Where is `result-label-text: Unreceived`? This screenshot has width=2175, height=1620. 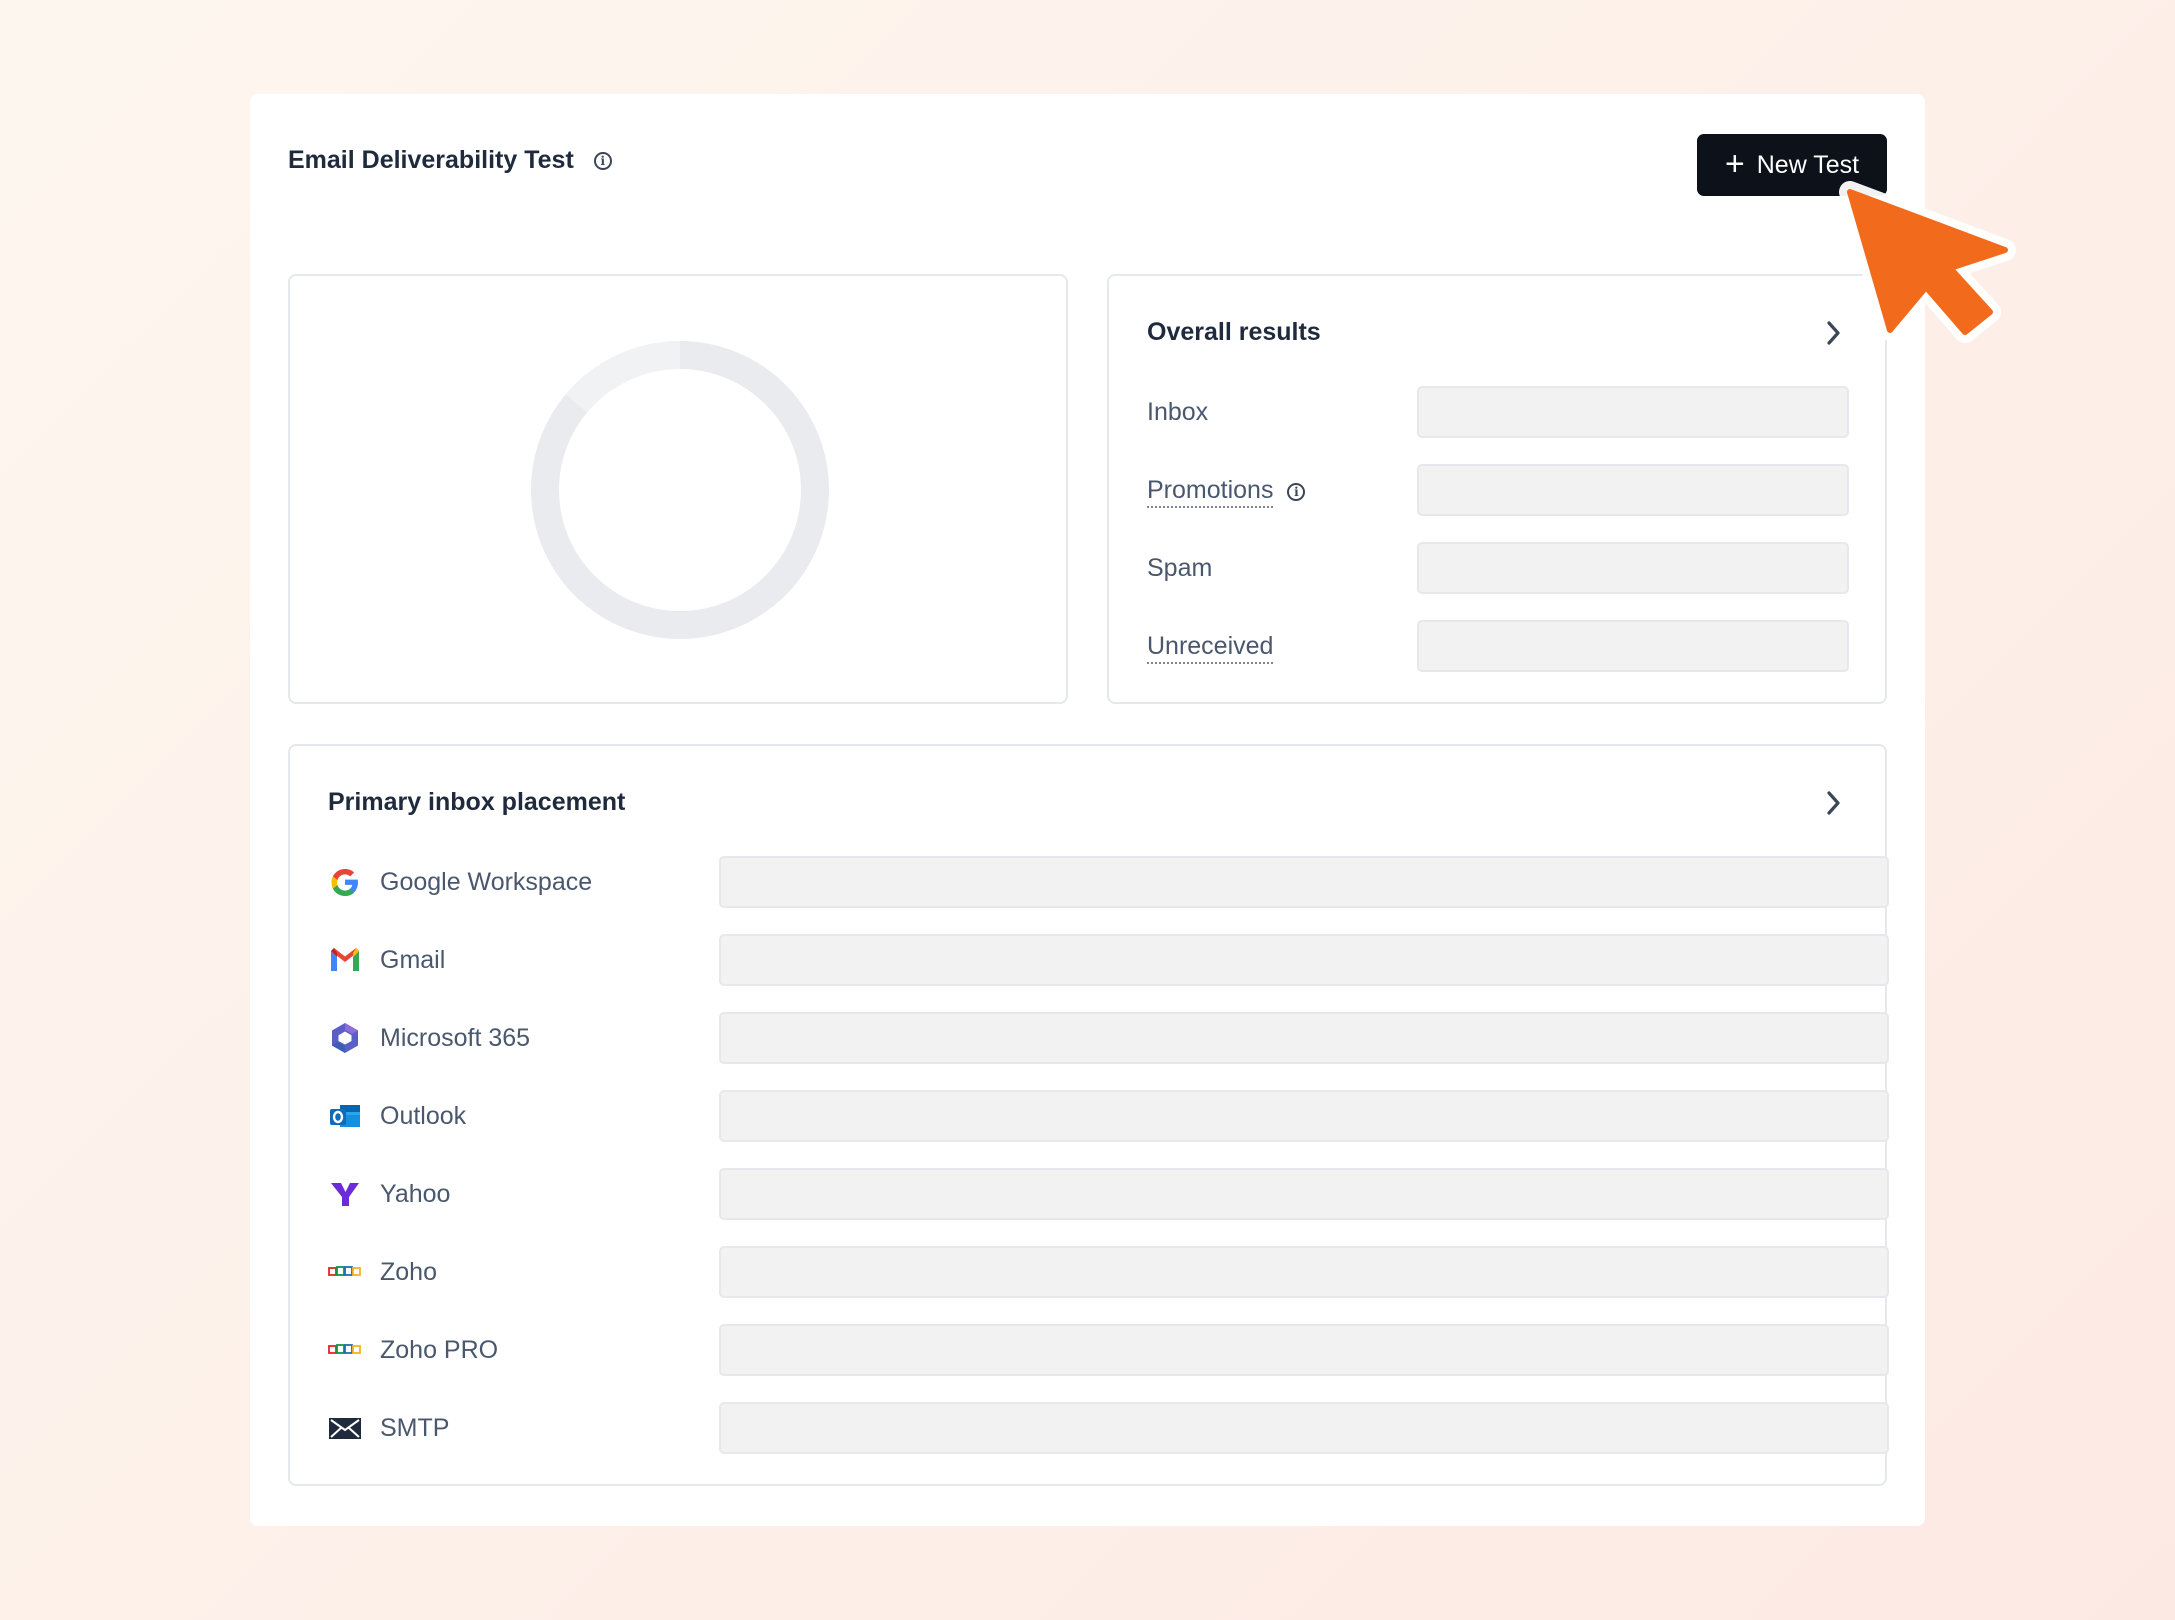
result-label-text: Unreceived is located at coordinates (1210, 648).